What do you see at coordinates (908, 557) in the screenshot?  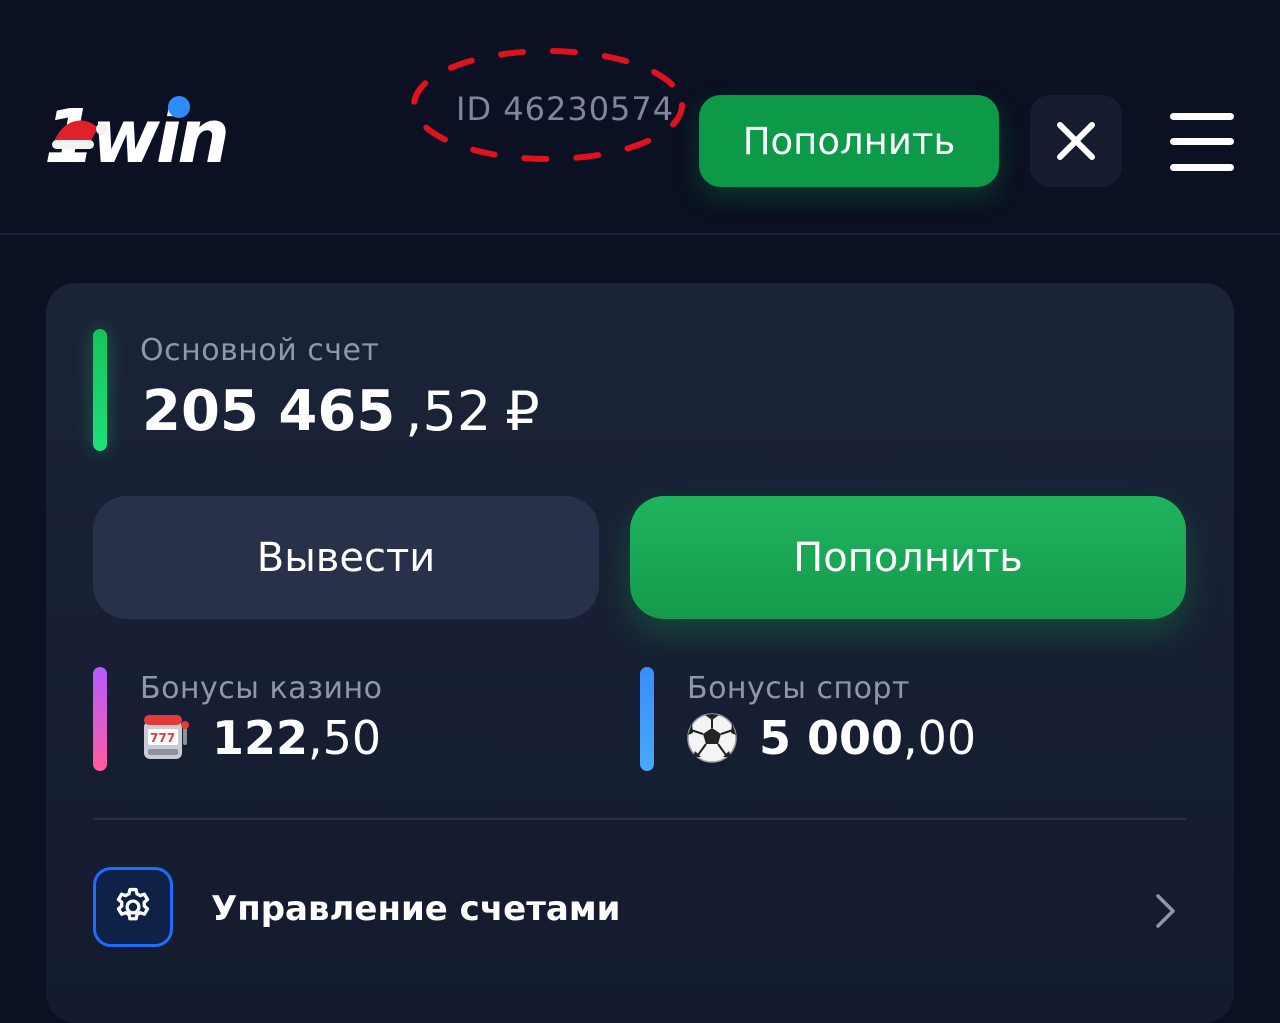 I see `topup-button: Пополнить` at bounding box center [908, 557].